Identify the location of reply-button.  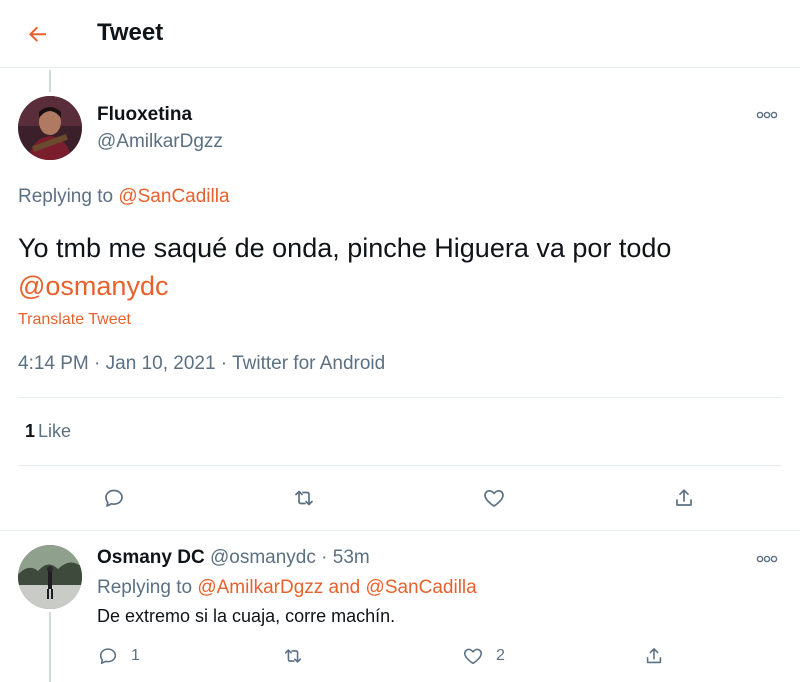
(114, 498).